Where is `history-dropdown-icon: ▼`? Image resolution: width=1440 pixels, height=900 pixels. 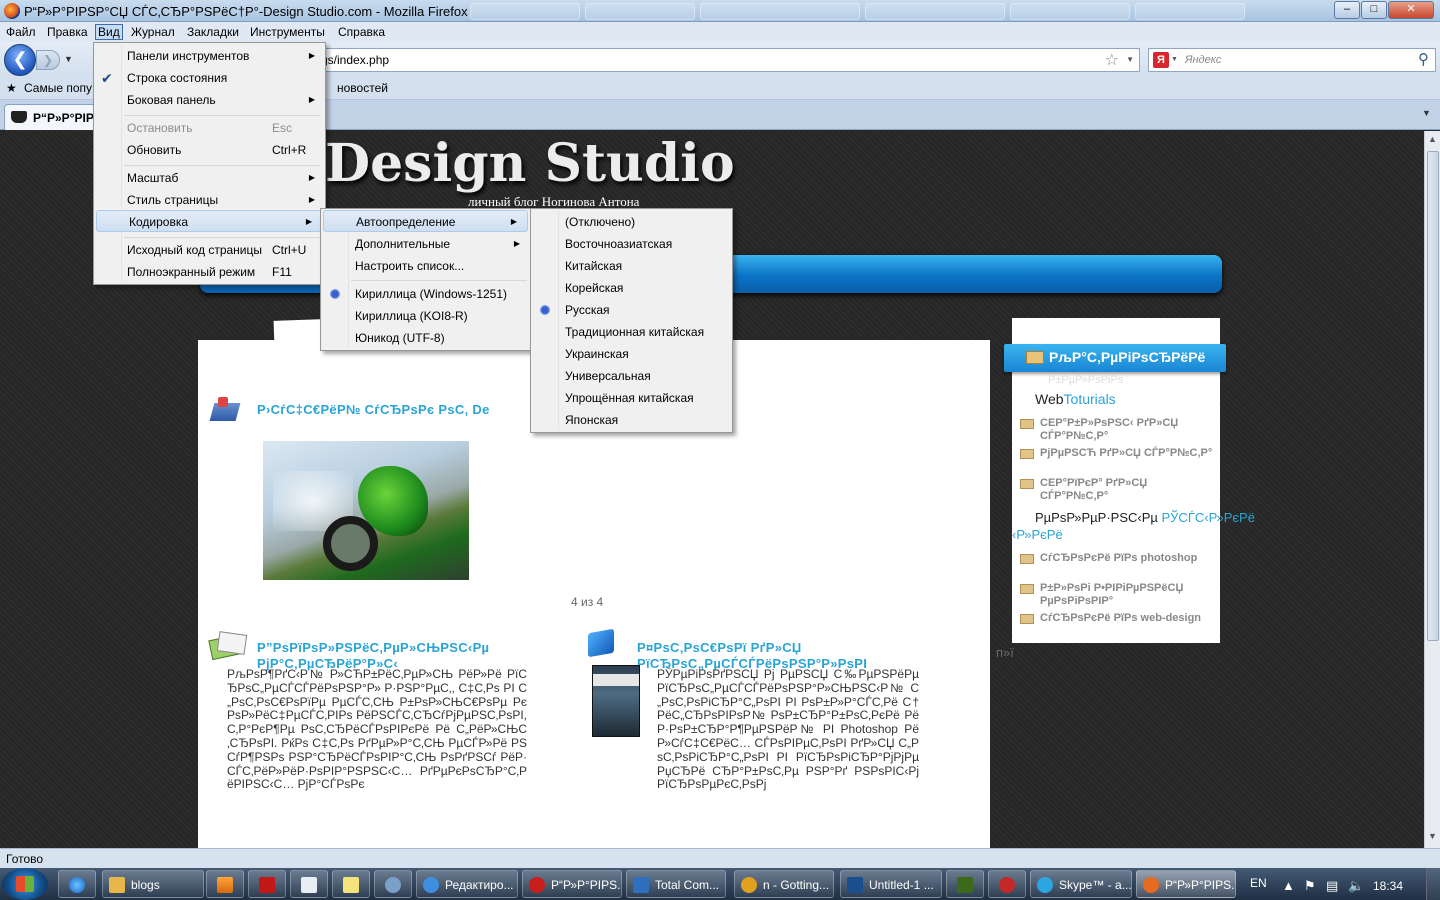 history-dropdown-icon: ▼ is located at coordinates (68, 59).